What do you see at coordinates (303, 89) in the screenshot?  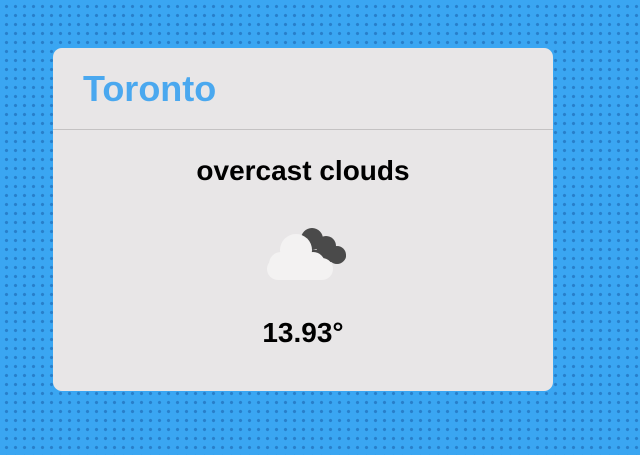 I see `card-header: Toronto` at bounding box center [303, 89].